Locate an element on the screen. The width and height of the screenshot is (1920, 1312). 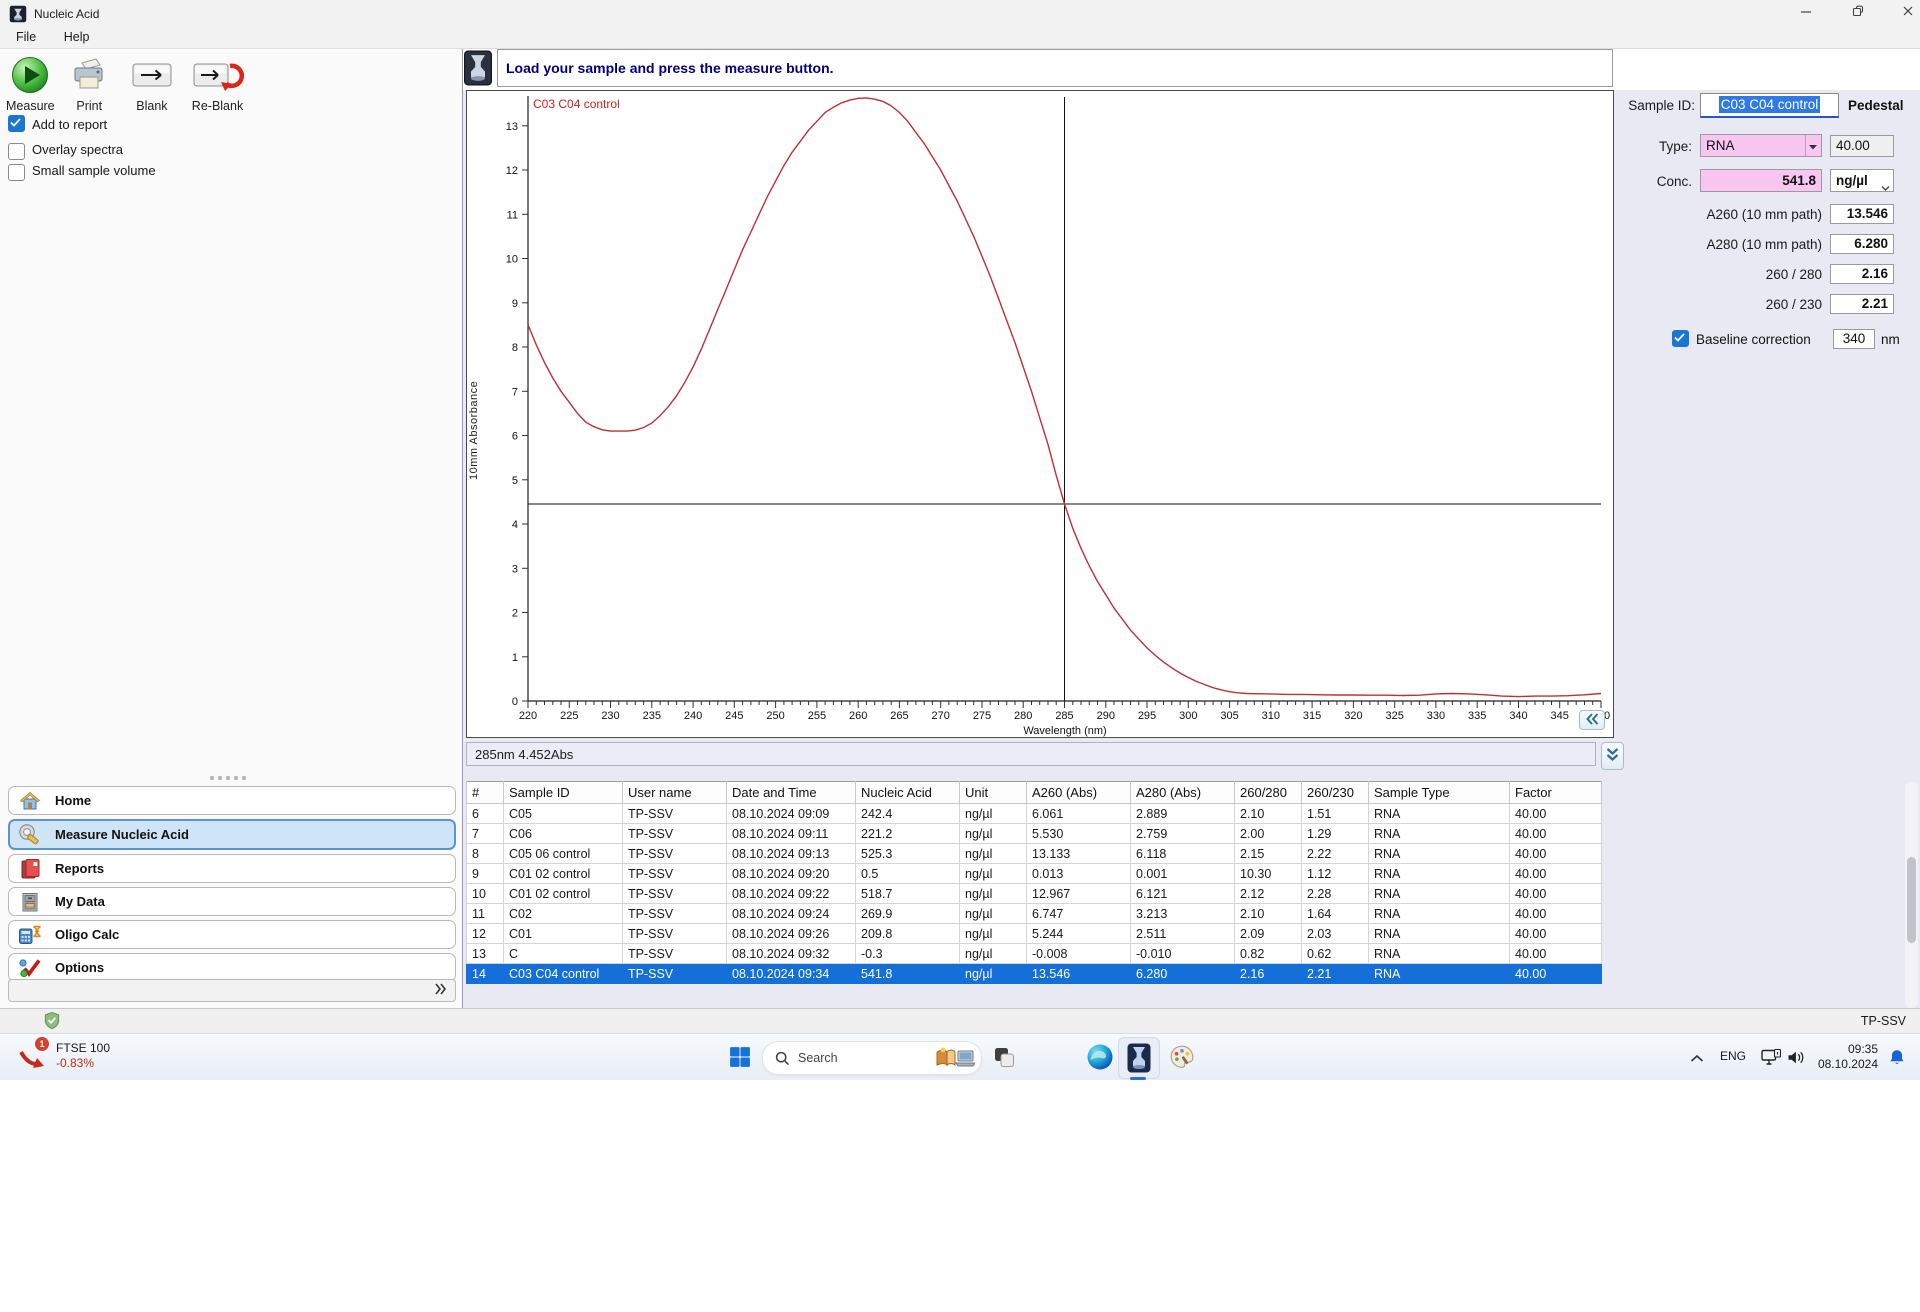
sidebar-item-options: Options is located at coordinates (232, 967).